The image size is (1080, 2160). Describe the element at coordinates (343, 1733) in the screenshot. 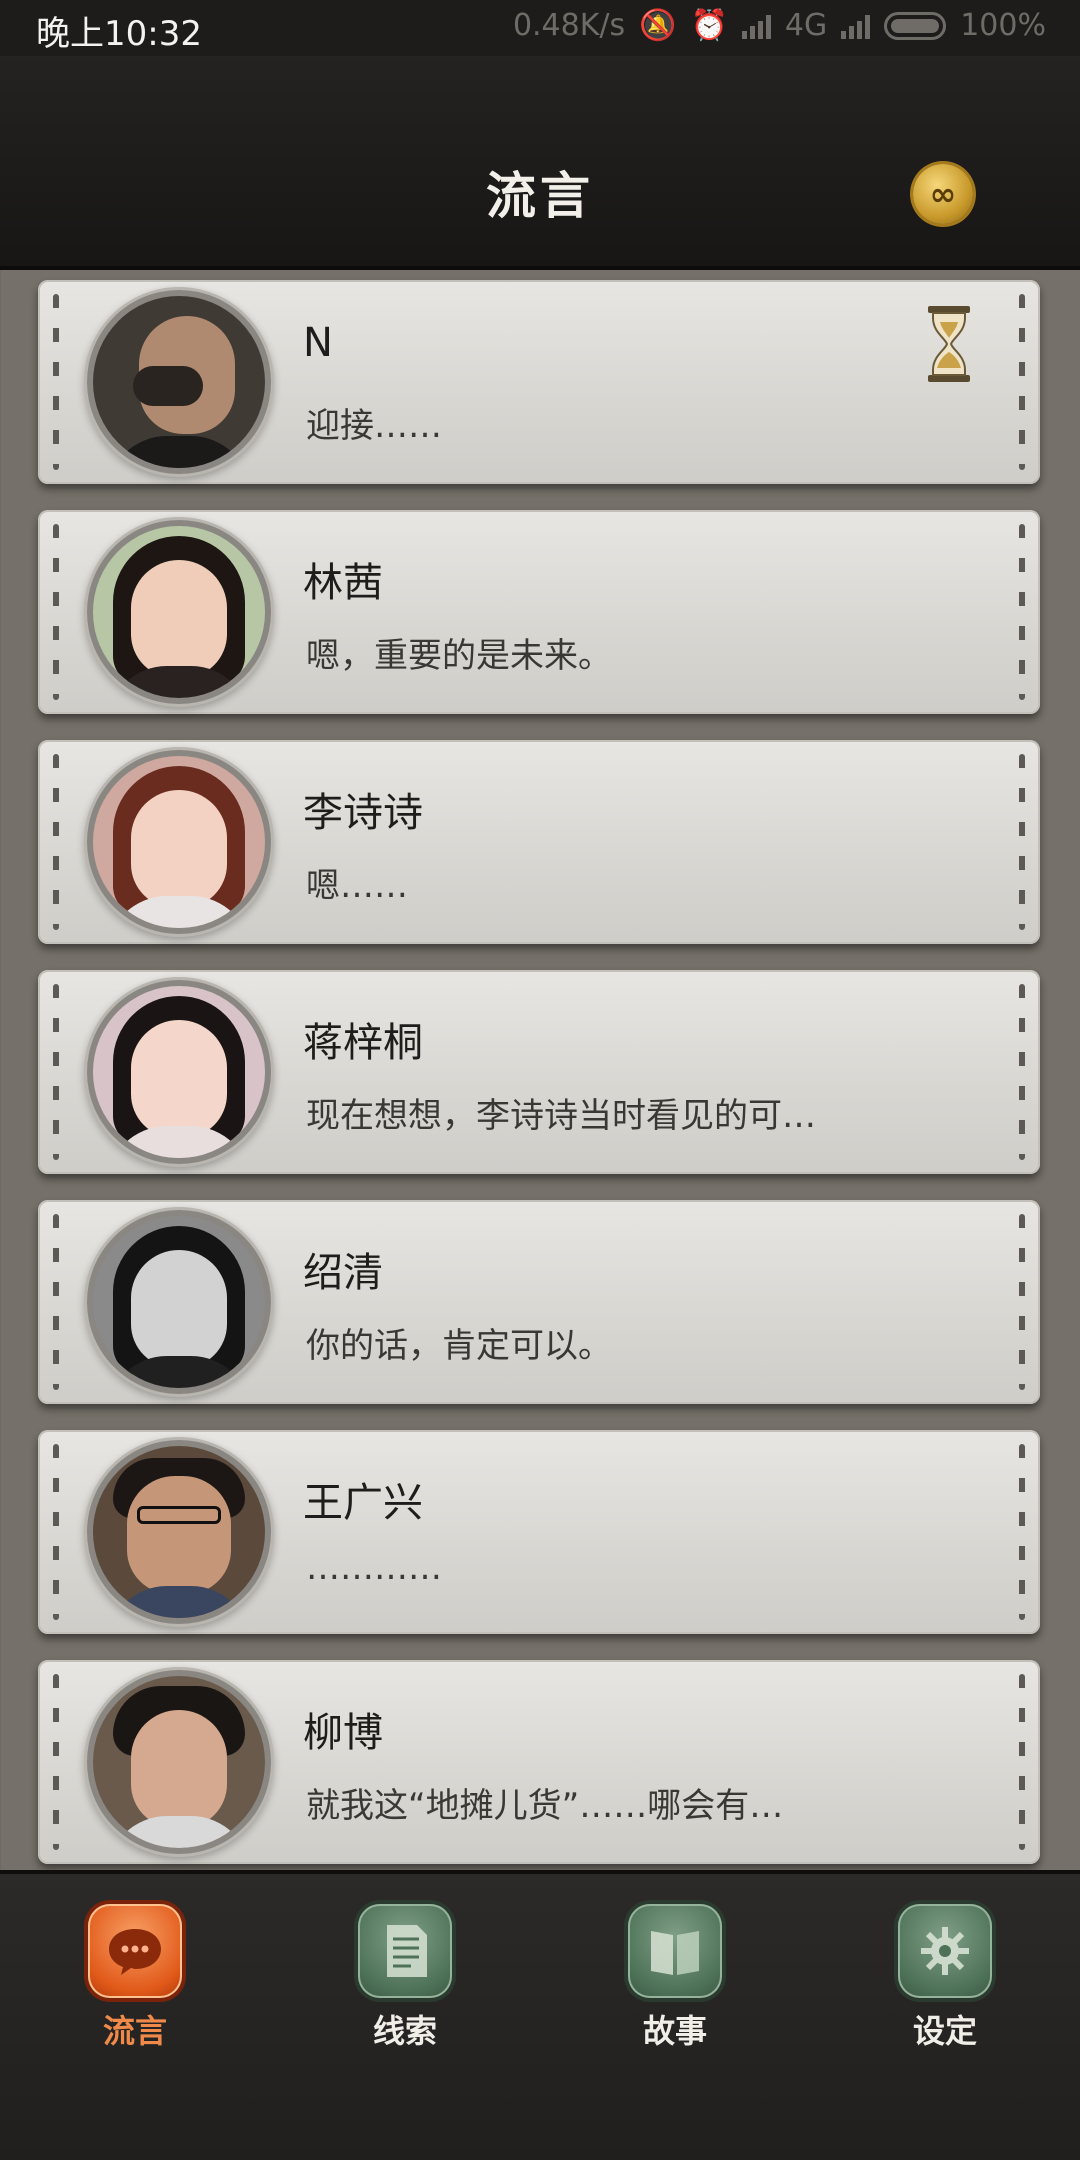

I see `contact-name: 柳博` at that location.